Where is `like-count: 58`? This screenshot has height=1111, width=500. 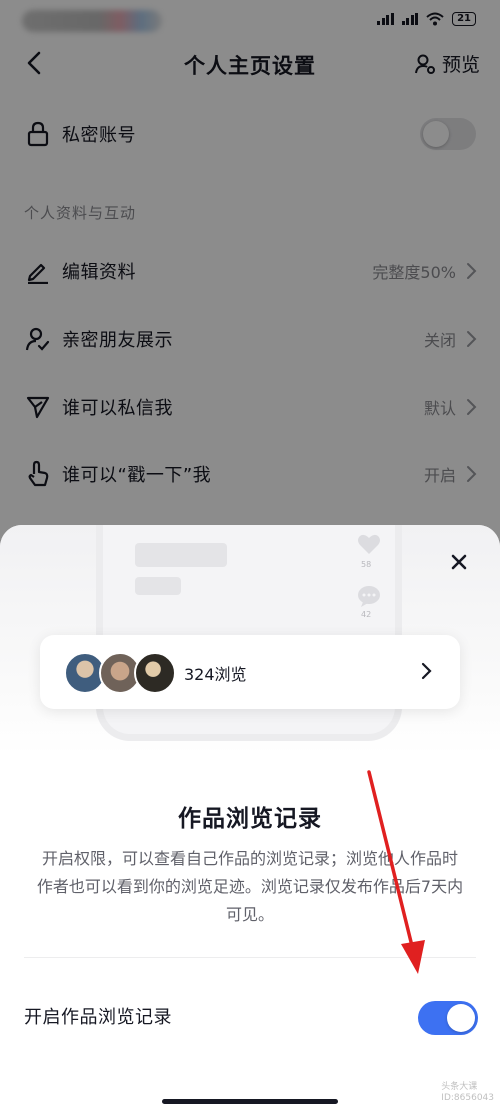 like-count: 58 is located at coordinates (366, 564).